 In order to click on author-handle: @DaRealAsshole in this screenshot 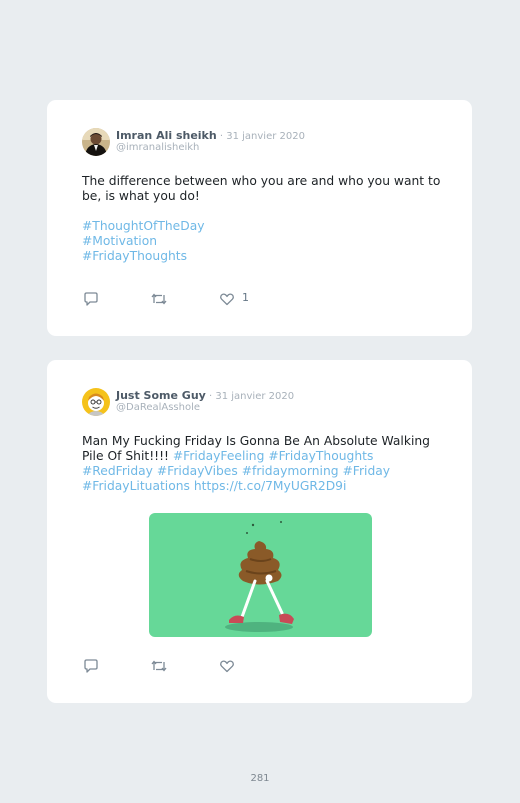, I will do `click(158, 407)`.